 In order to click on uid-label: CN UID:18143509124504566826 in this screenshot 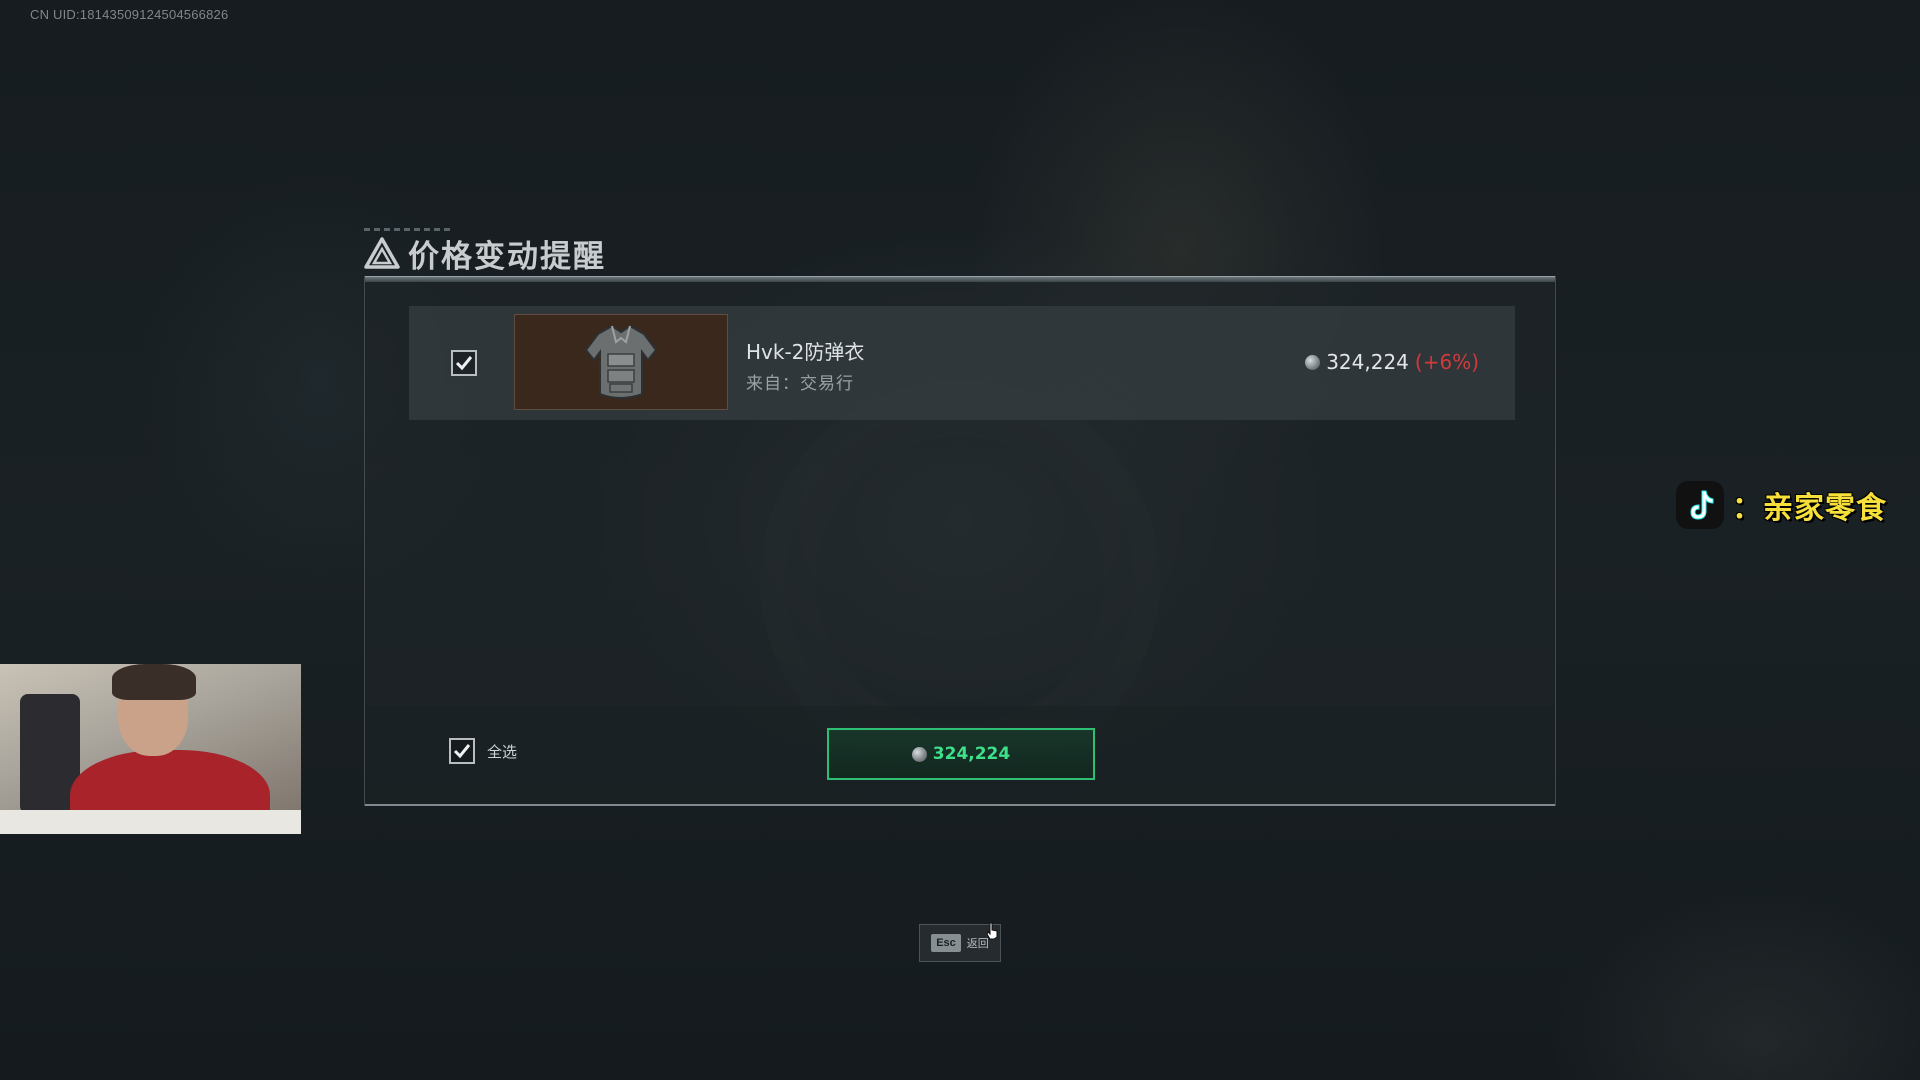, I will do `click(129, 14)`.